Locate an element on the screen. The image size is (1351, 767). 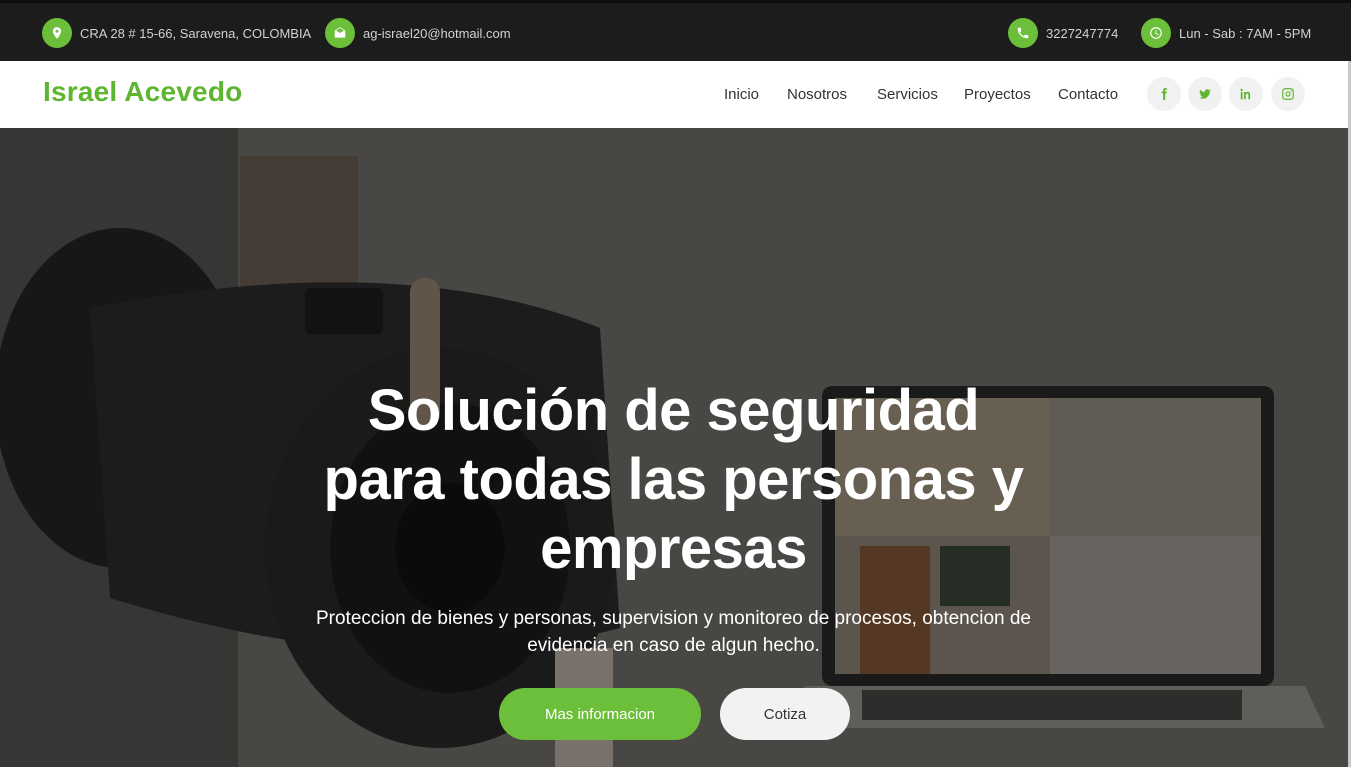
phone-text: 3227247774 is located at coordinates (1082, 33).